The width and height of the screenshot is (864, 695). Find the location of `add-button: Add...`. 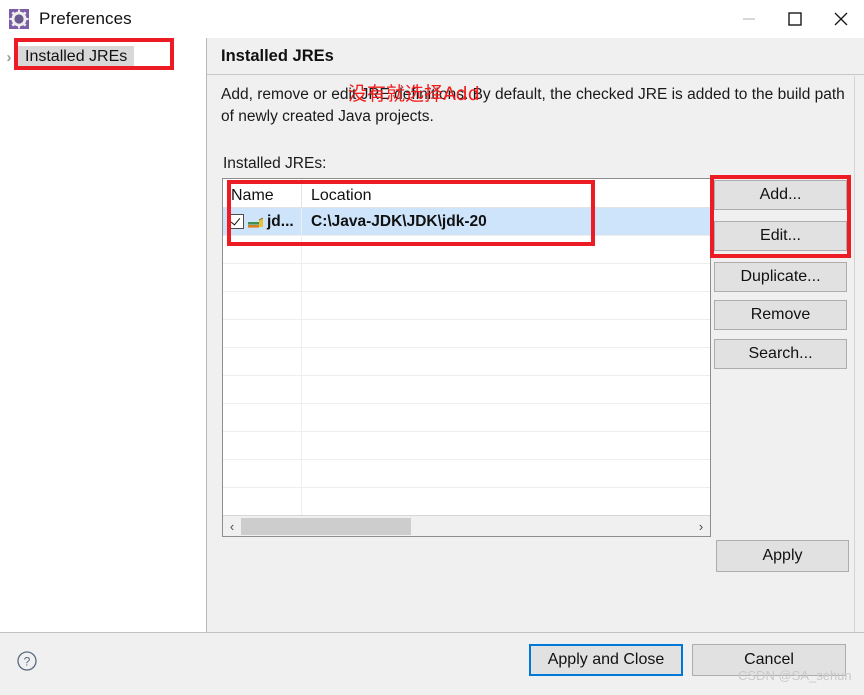

add-button: Add... is located at coordinates (780, 195).